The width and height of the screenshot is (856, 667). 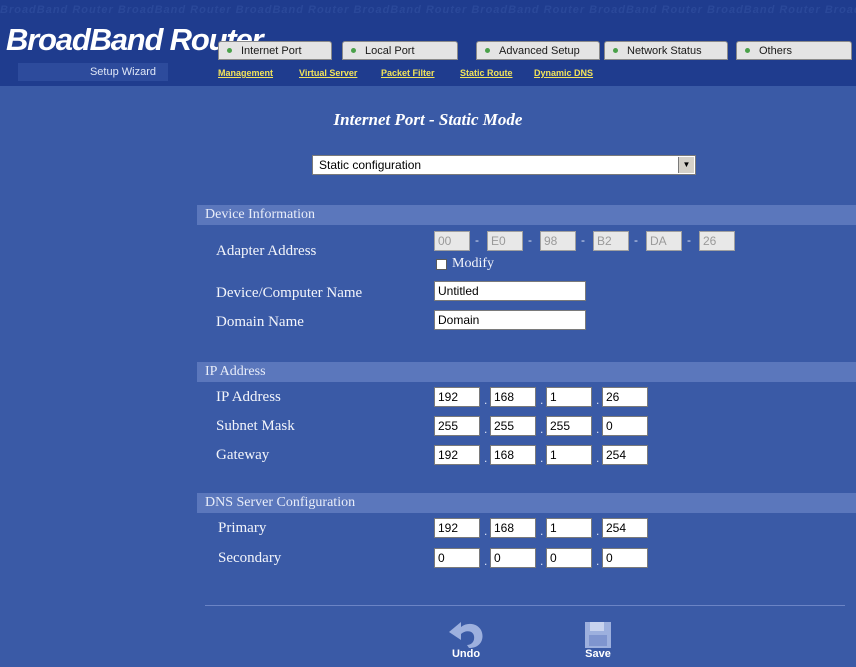 What do you see at coordinates (466, 635) in the screenshot?
I see `undo-icon` at bounding box center [466, 635].